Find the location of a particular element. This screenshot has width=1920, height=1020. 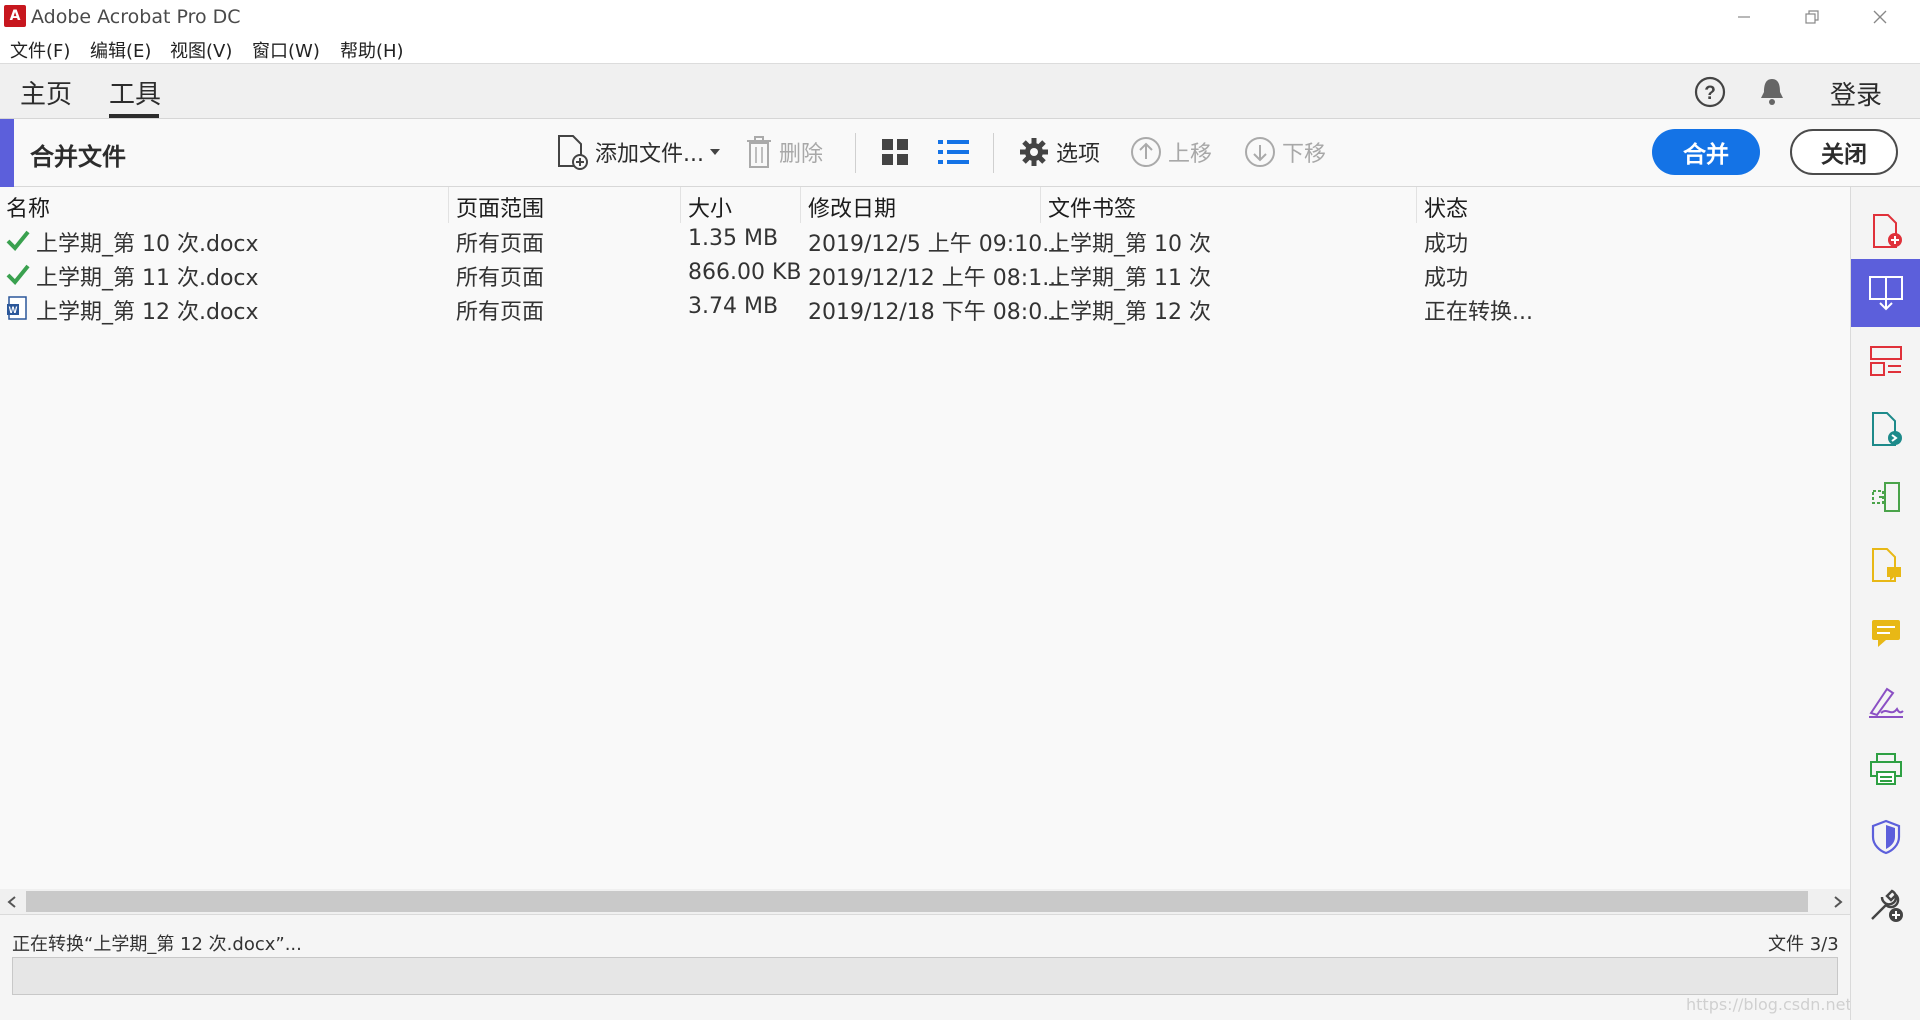

toolbar-divider is located at coordinates (855, 153).